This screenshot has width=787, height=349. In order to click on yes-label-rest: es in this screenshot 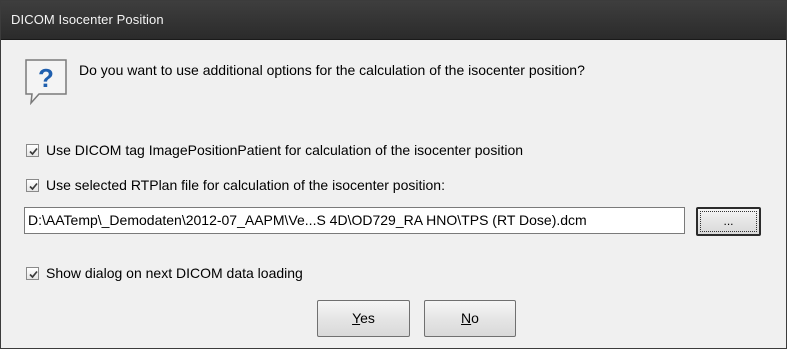, I will do `click(367, 318)`.